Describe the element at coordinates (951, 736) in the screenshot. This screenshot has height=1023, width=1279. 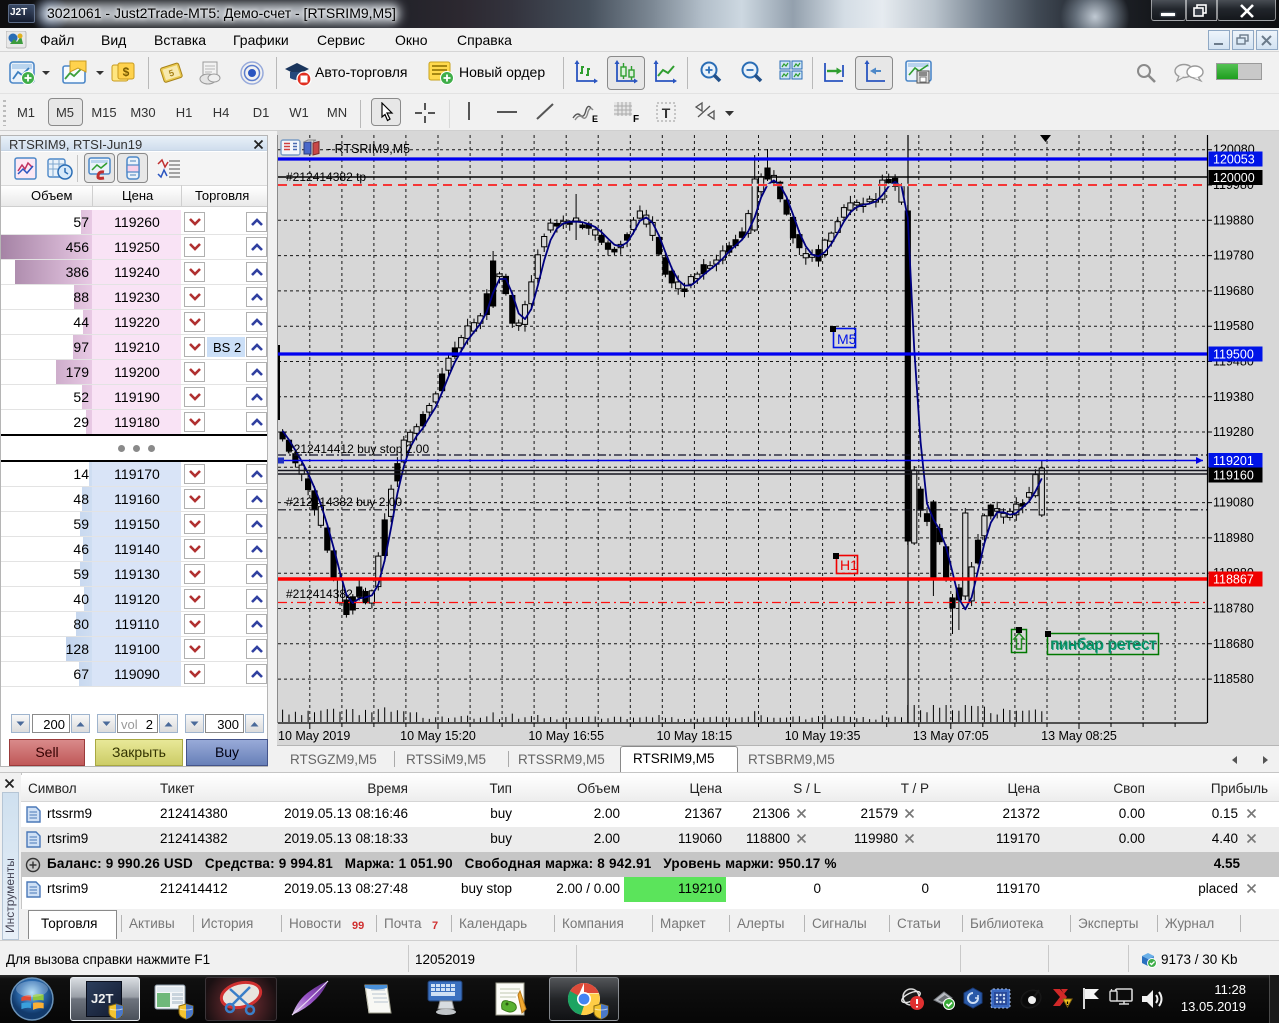
I see `svg-text: 13 May 07:05` at that location.